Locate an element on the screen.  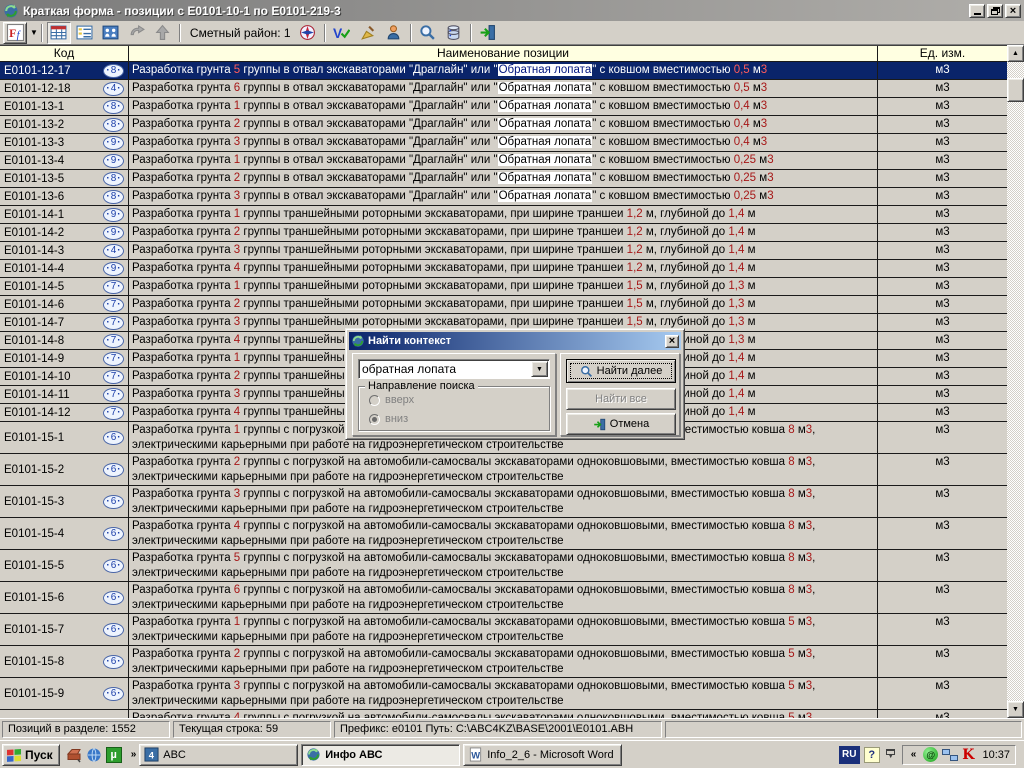
quick-launch-chevron: » is located at coordinates (134, 754).